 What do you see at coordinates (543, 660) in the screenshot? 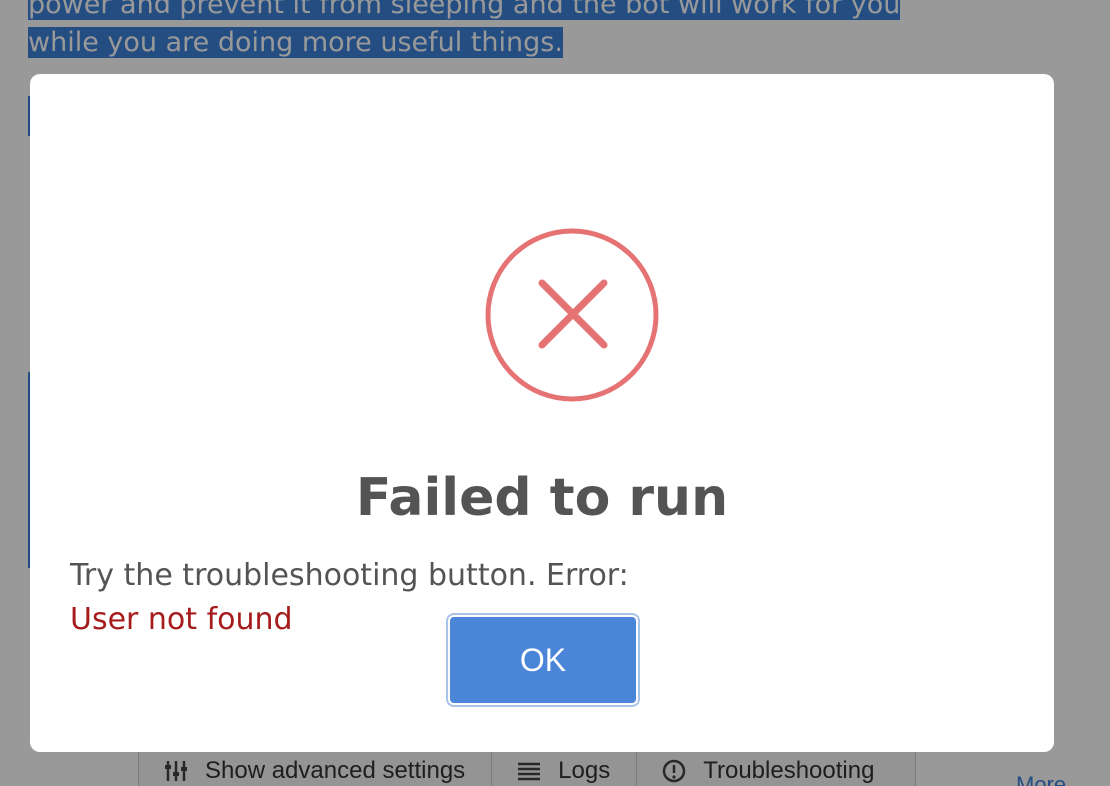
I see `ok-button: OK` at bounding box center [543, 660].